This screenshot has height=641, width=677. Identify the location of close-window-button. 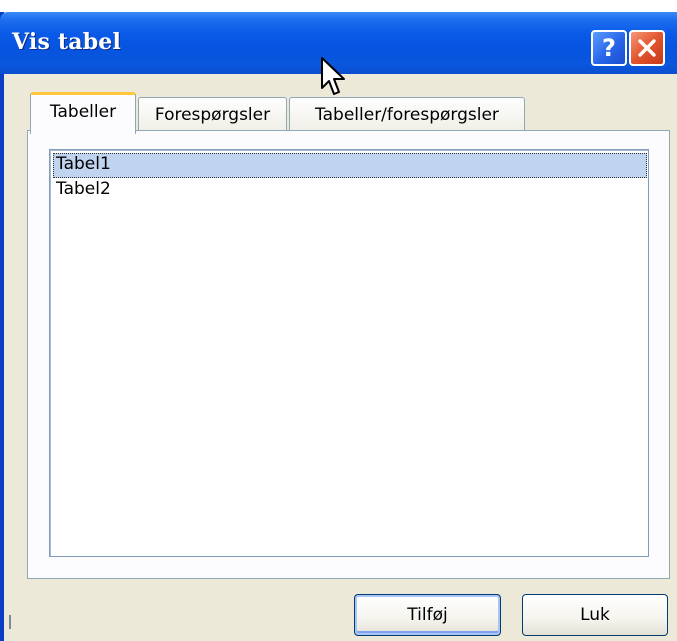
(647, 48).